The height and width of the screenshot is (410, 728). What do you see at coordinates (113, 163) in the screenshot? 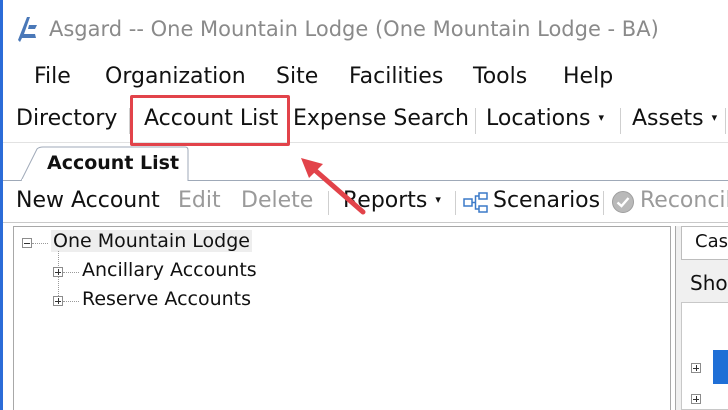
I see `tab-label: Account List` at bounding box center [113, 163].